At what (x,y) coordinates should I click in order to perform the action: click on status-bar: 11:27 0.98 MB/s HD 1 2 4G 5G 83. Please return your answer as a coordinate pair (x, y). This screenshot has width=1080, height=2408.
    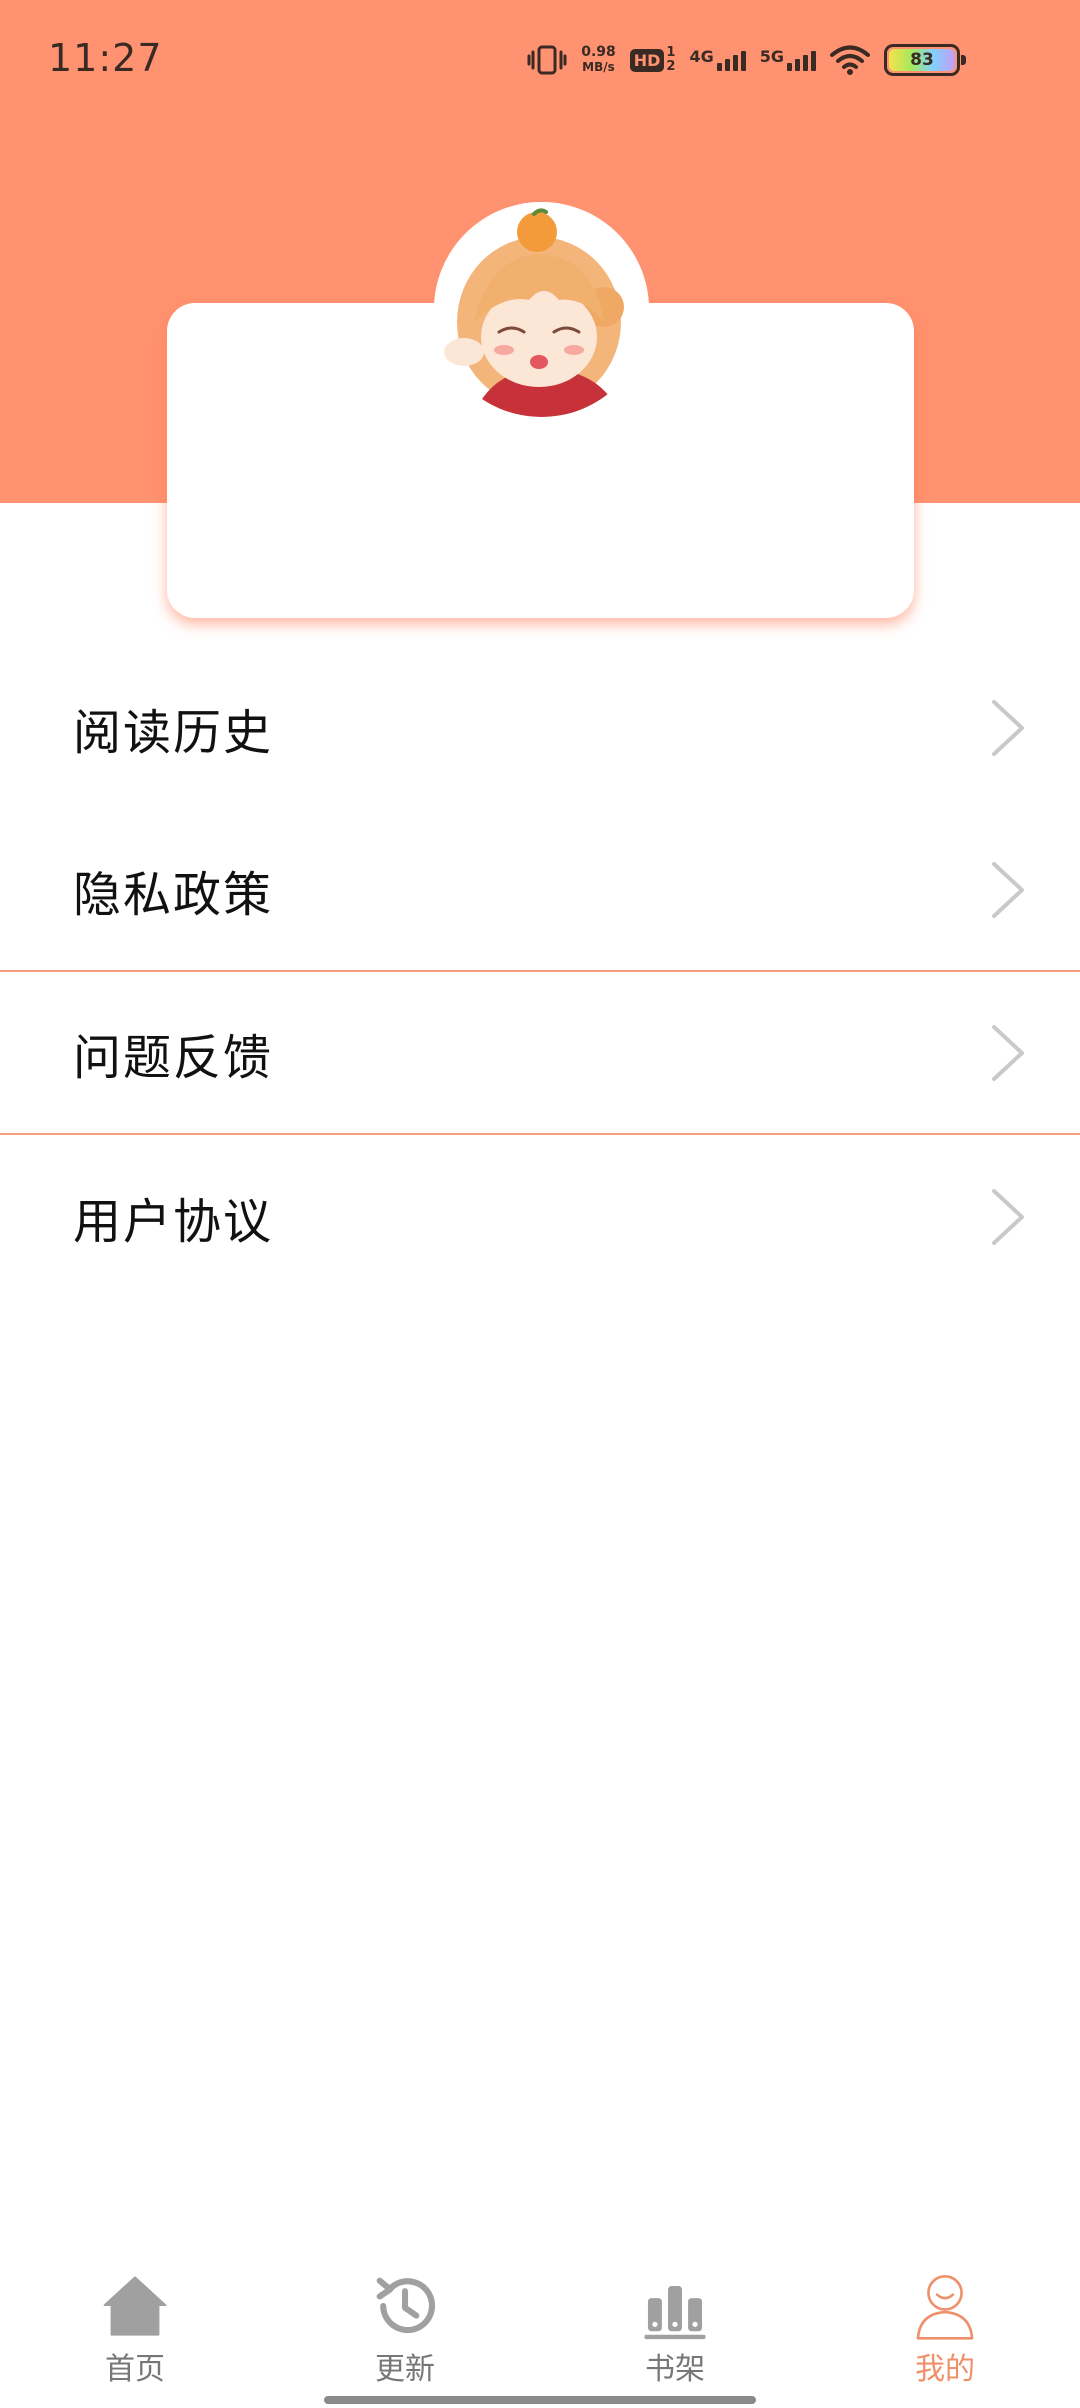
    Looking at the image, I should click on (540, 60).